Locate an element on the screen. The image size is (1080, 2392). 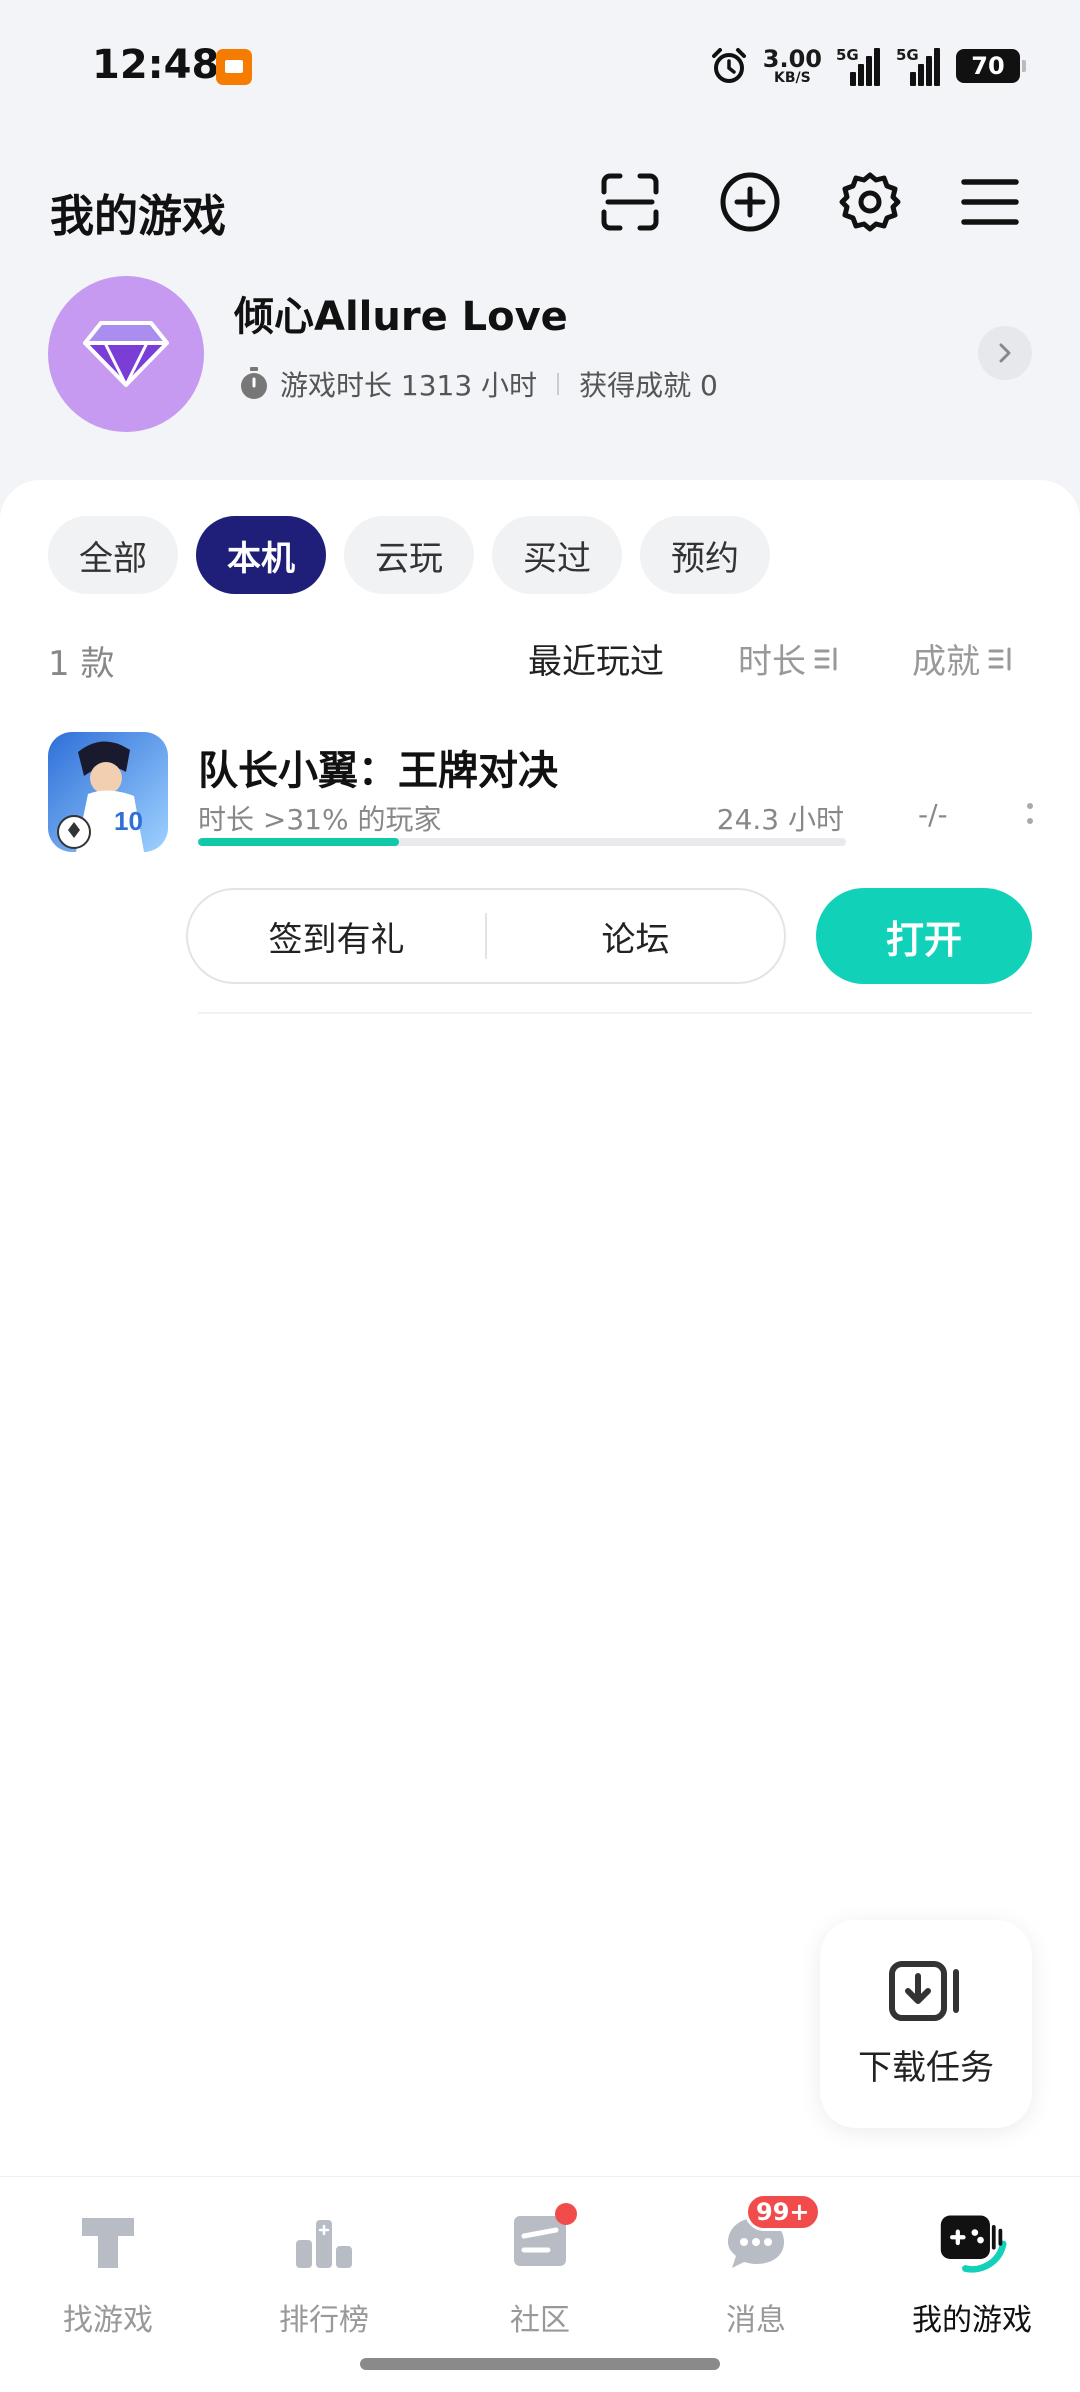
diamond-icon is located at coordinates (126, 354).